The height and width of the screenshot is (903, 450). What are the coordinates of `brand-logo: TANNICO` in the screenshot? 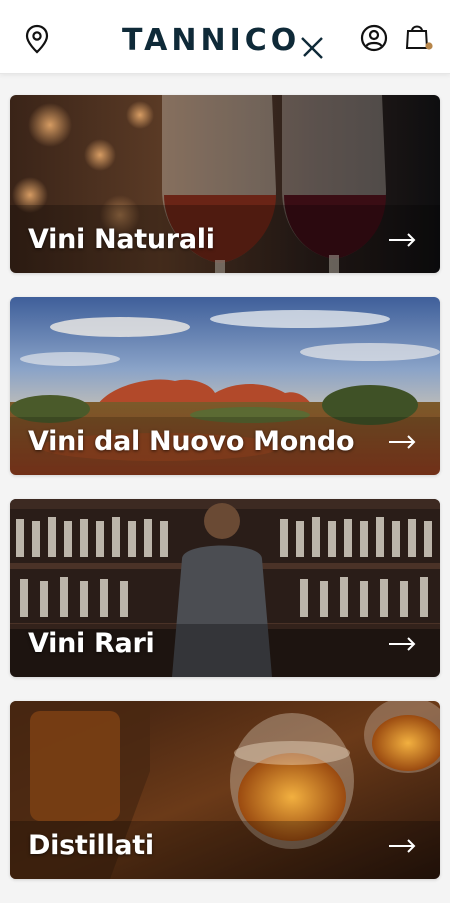 It's located at (225, 40).